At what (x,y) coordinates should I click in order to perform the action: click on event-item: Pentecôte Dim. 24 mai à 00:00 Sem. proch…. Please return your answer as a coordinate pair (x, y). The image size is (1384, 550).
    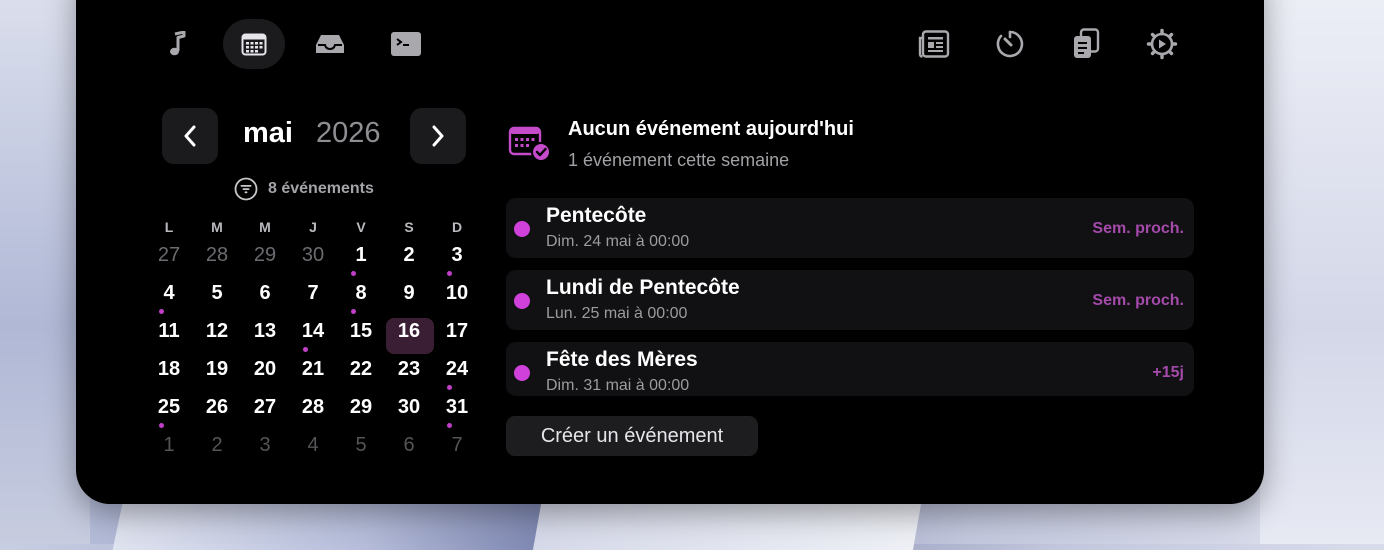
    Looking at the image, I should click on (850, 228).